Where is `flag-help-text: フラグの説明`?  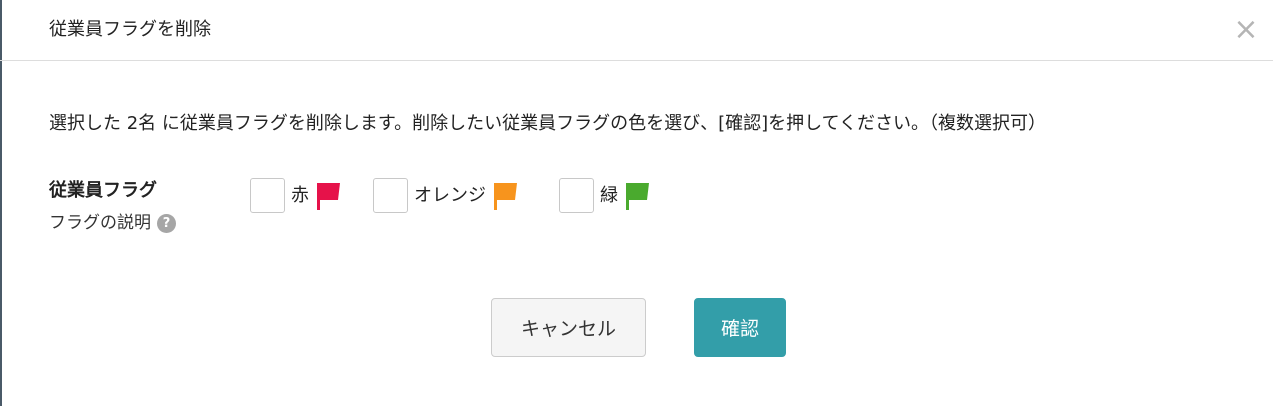
flag-help-text: フラグの説明 is located at coordinates (100, 223).